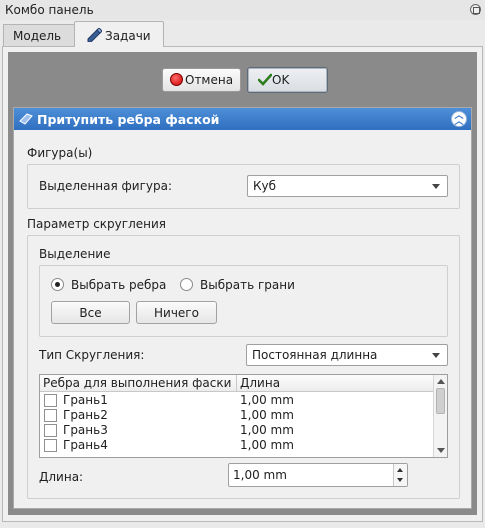 Image resolution: width=485 pixels, height=528 pixels. I want to click on fillet-type-label: Тип Скругления:, so click(92, 355).